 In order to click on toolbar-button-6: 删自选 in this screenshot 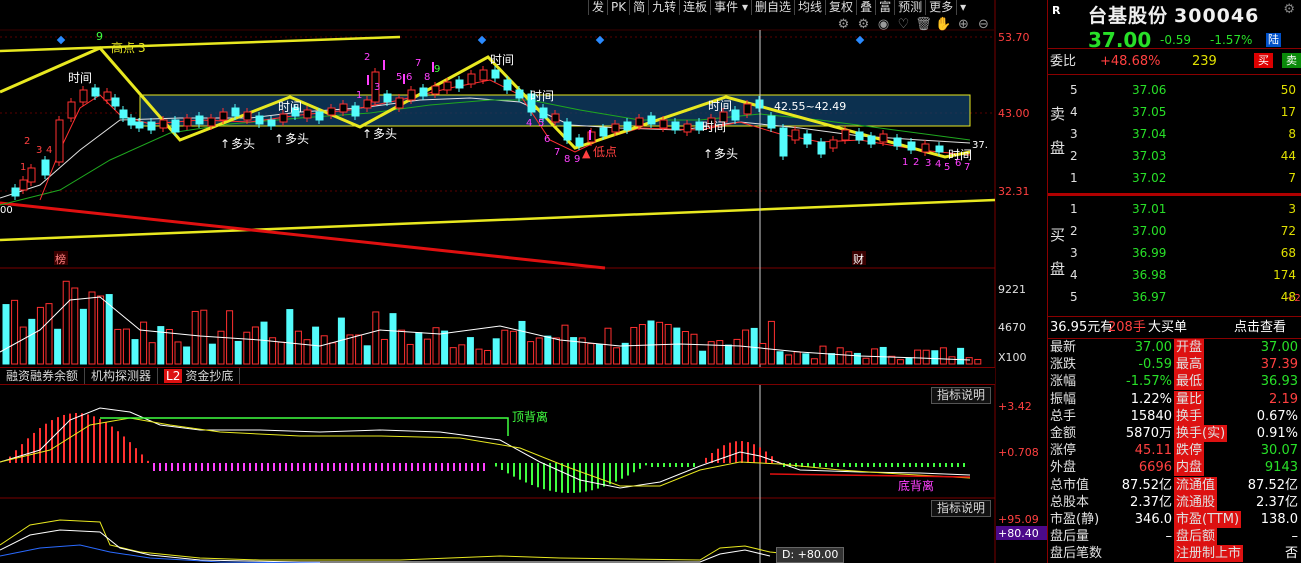, I will do `click(772, 7)`.